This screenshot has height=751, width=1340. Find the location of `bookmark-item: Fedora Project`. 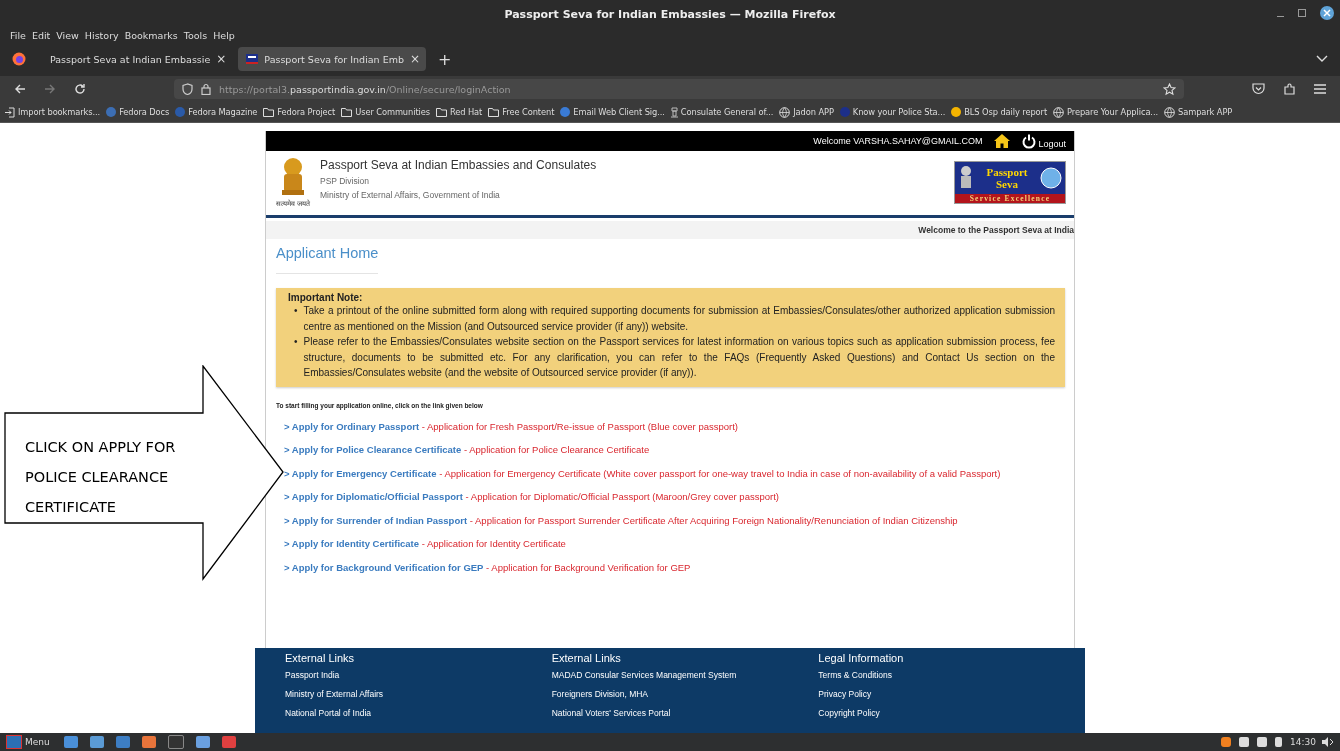

bookmark-item: Fedora Project is located at coordinates (299, 112).